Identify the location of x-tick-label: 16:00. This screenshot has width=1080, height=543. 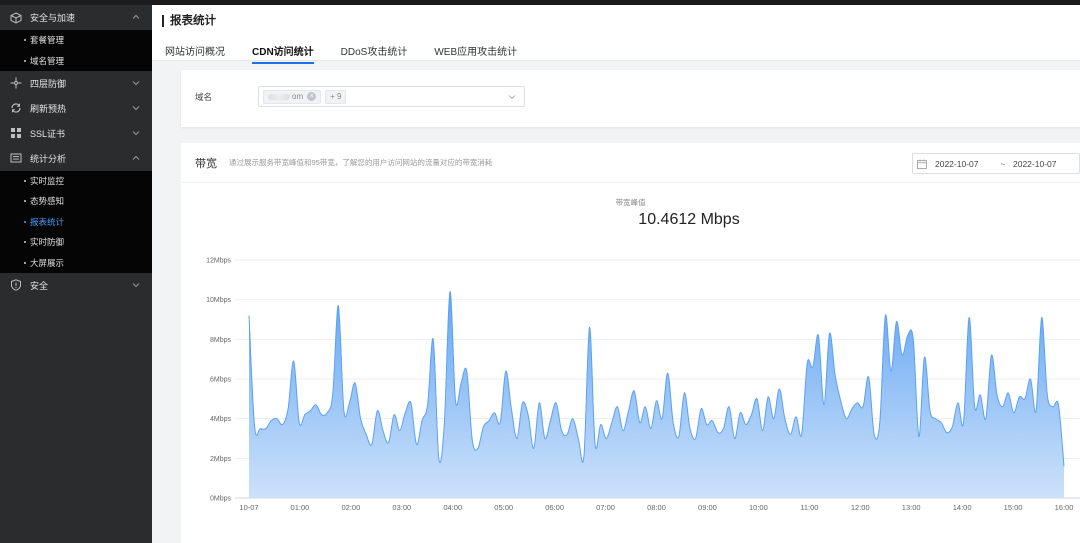
(1064, 507).